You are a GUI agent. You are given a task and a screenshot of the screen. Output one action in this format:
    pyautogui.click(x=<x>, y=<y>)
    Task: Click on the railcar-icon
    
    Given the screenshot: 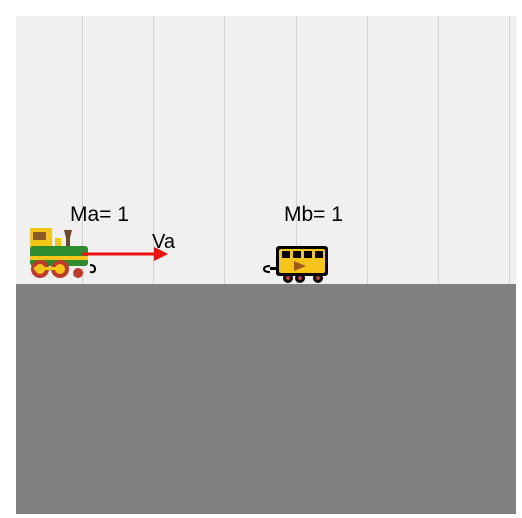 What is the action you would take?
    pyautogui.click(x=296, y=264)
    